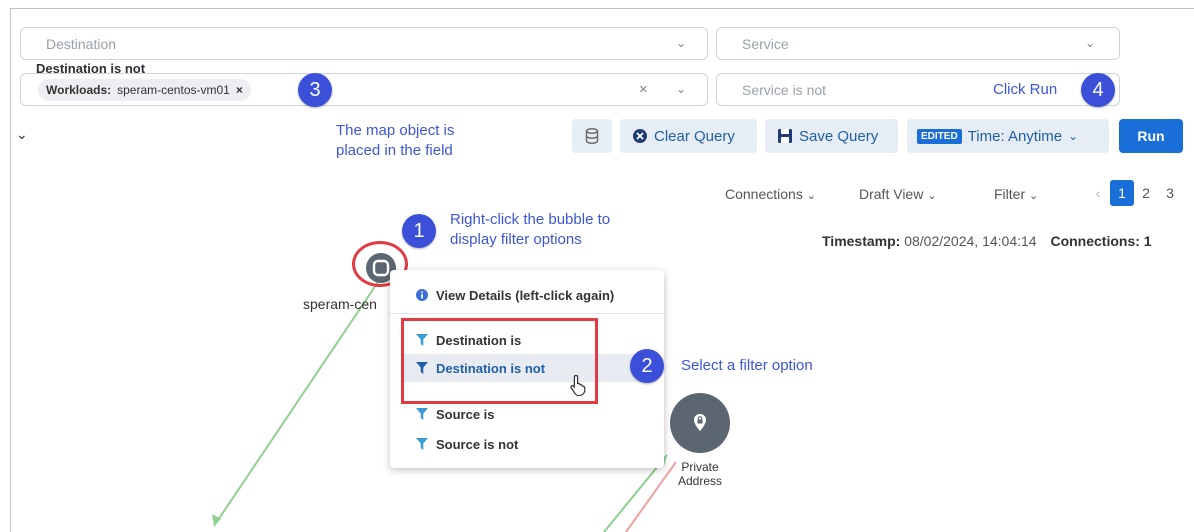  I want to click on draft-view-dropdown: Draft View ⌄, so click(897, 194).